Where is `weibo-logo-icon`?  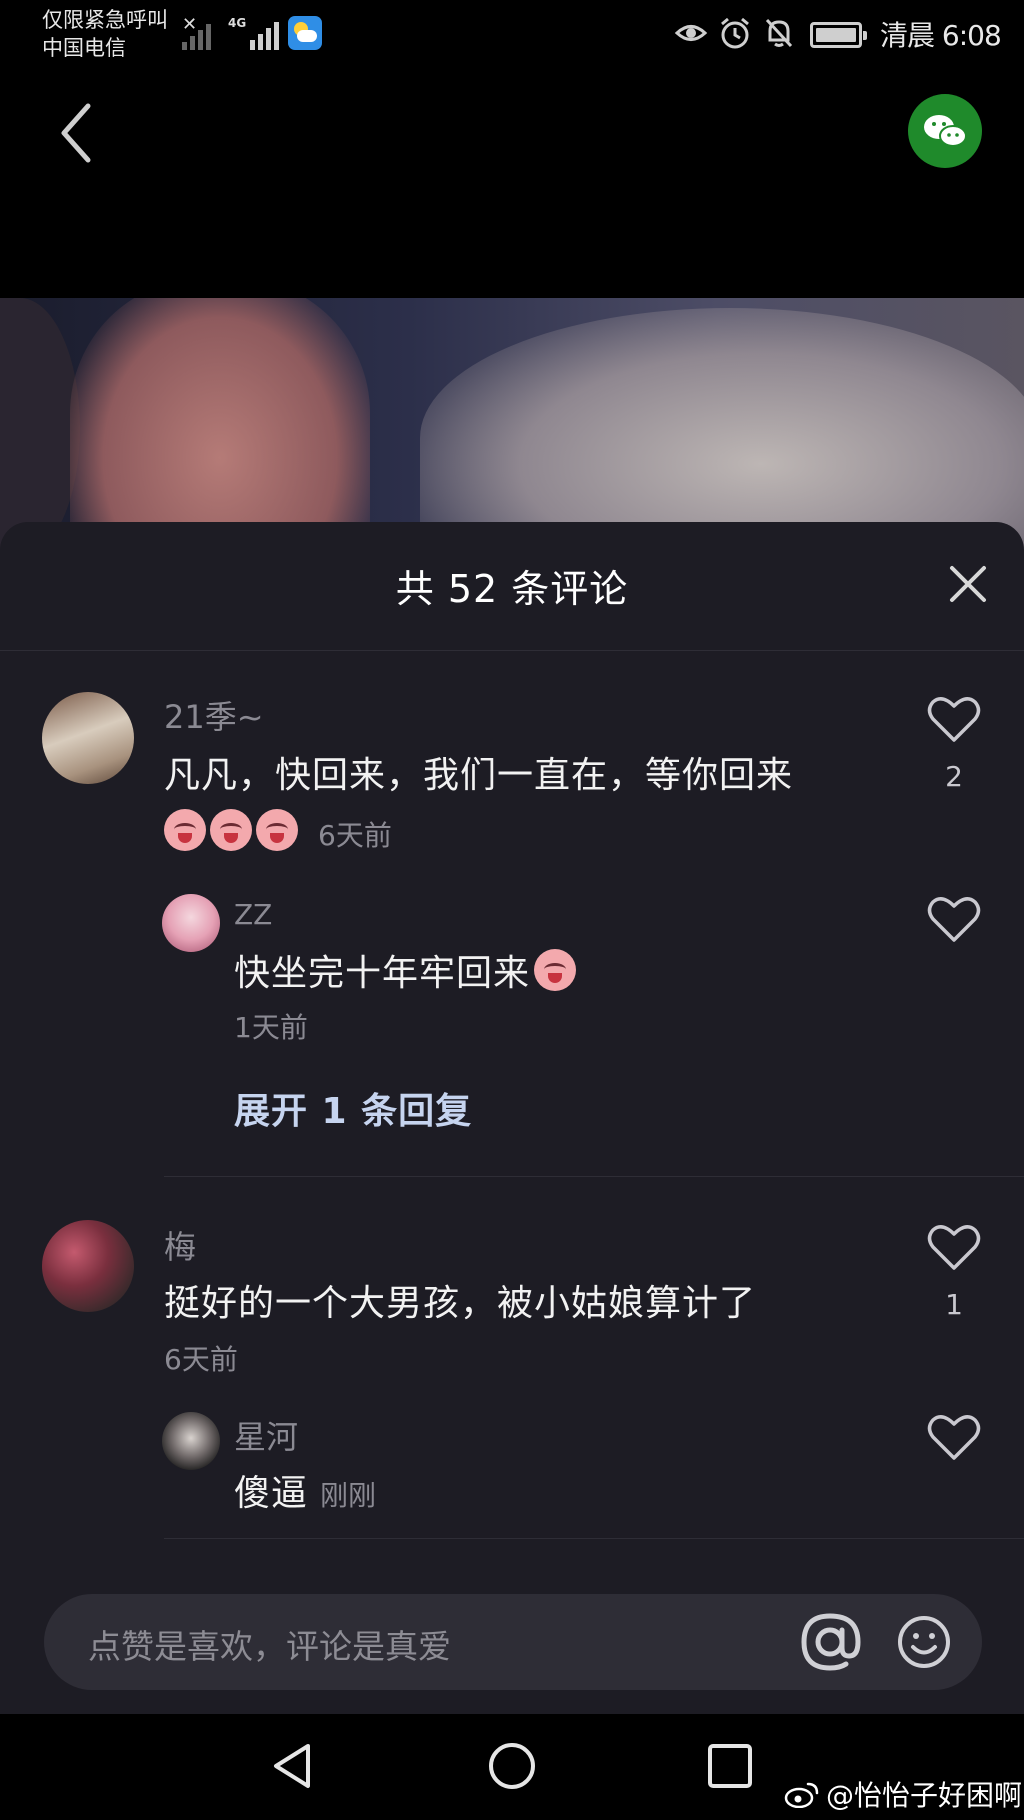
weibo-logo-icon is located at coordinates (801, 1795).